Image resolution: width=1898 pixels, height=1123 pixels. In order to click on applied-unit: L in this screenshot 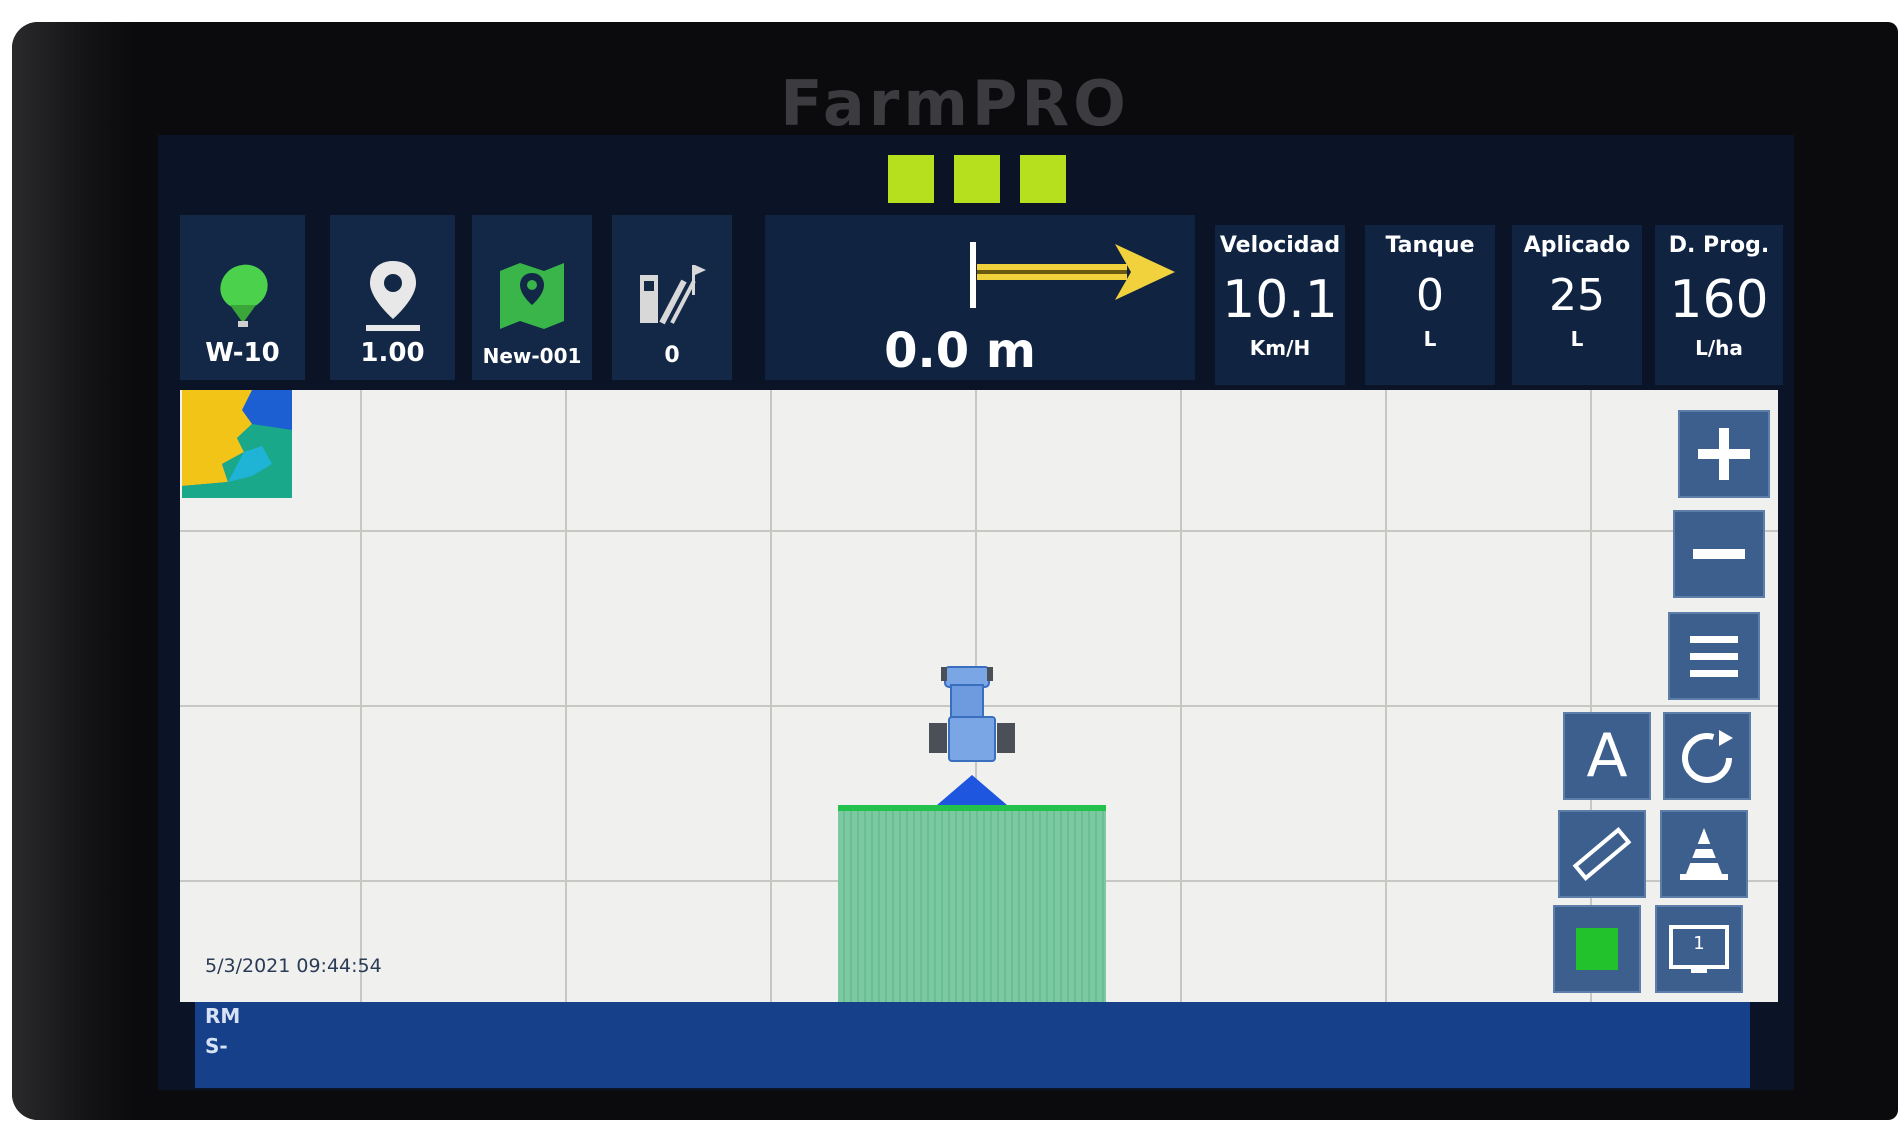, I will do `click(1577, 339)`.